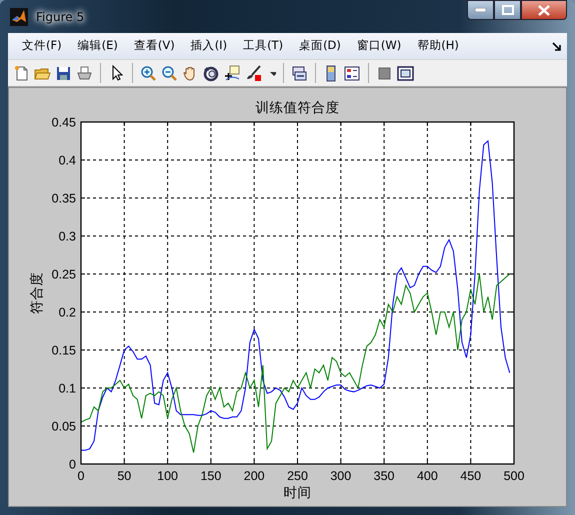  Describe the element at coordinates (148, 73) in the screenshot. I see `zoom-in-icon` at that location.